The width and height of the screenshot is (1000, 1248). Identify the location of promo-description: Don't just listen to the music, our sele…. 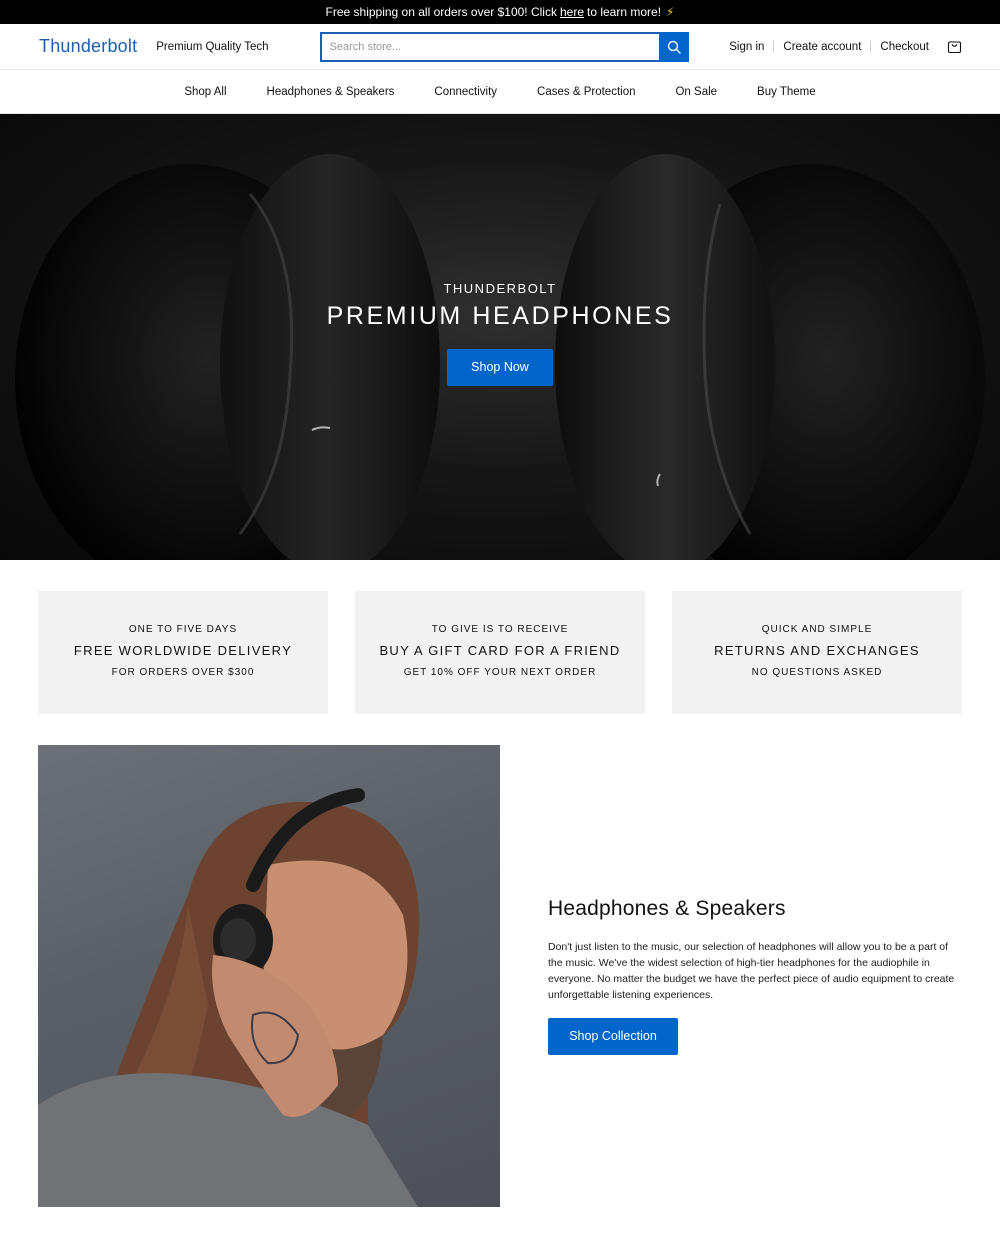
(751, 971).